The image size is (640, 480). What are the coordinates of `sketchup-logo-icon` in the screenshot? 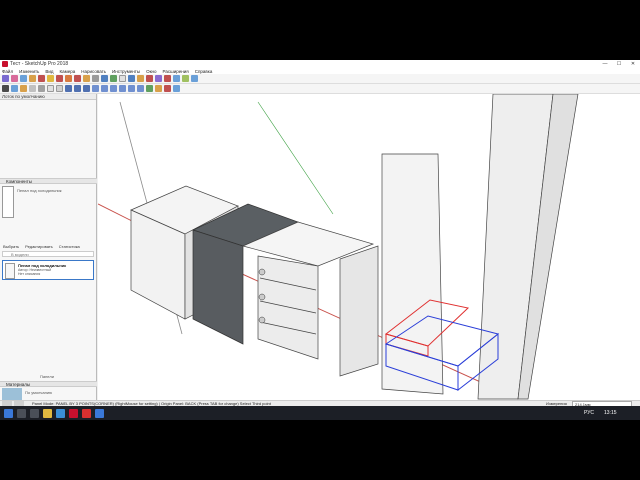 It's located at (5, 64).